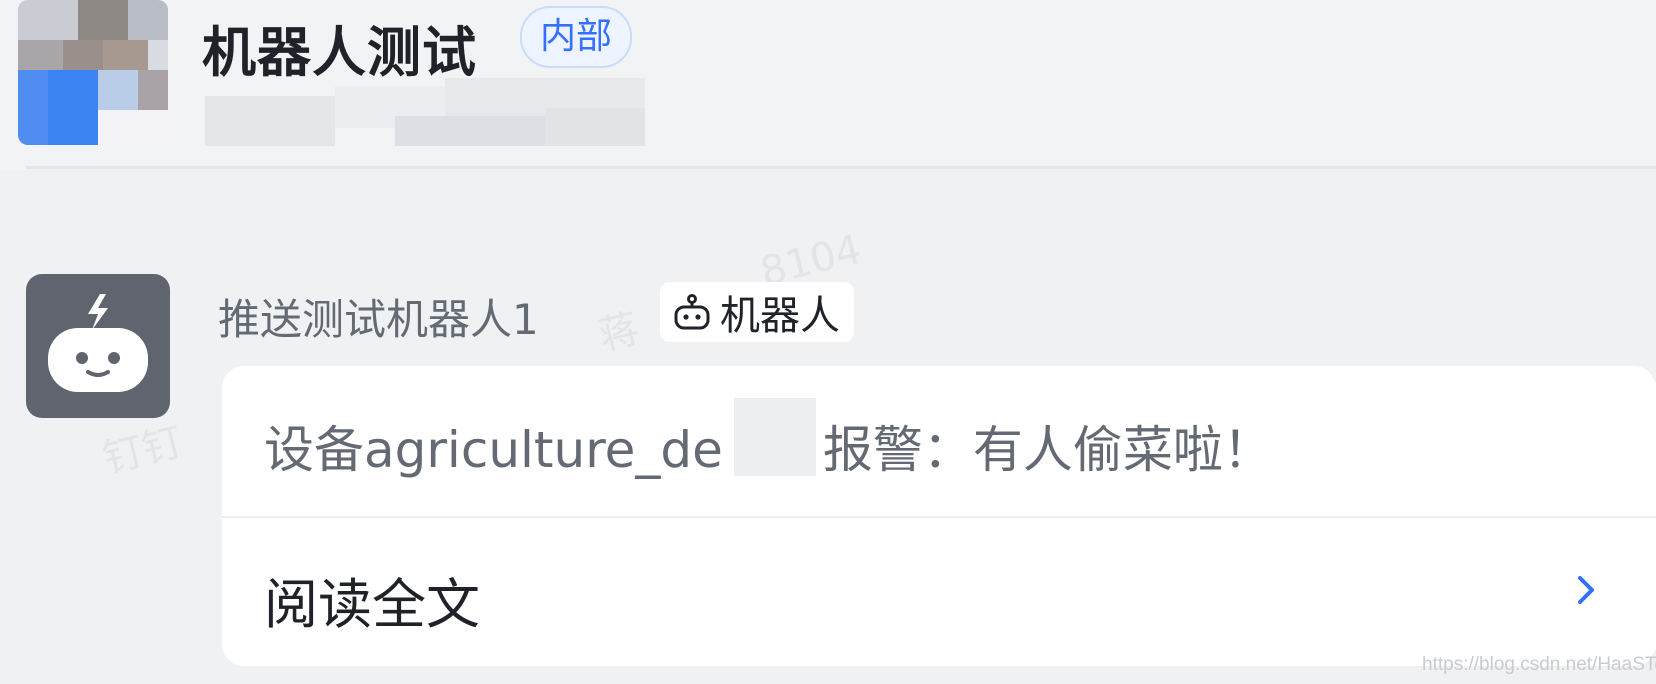  Describe the element at coordinates (692, 312) in the screenshot. I see `robot-icon` at that location.